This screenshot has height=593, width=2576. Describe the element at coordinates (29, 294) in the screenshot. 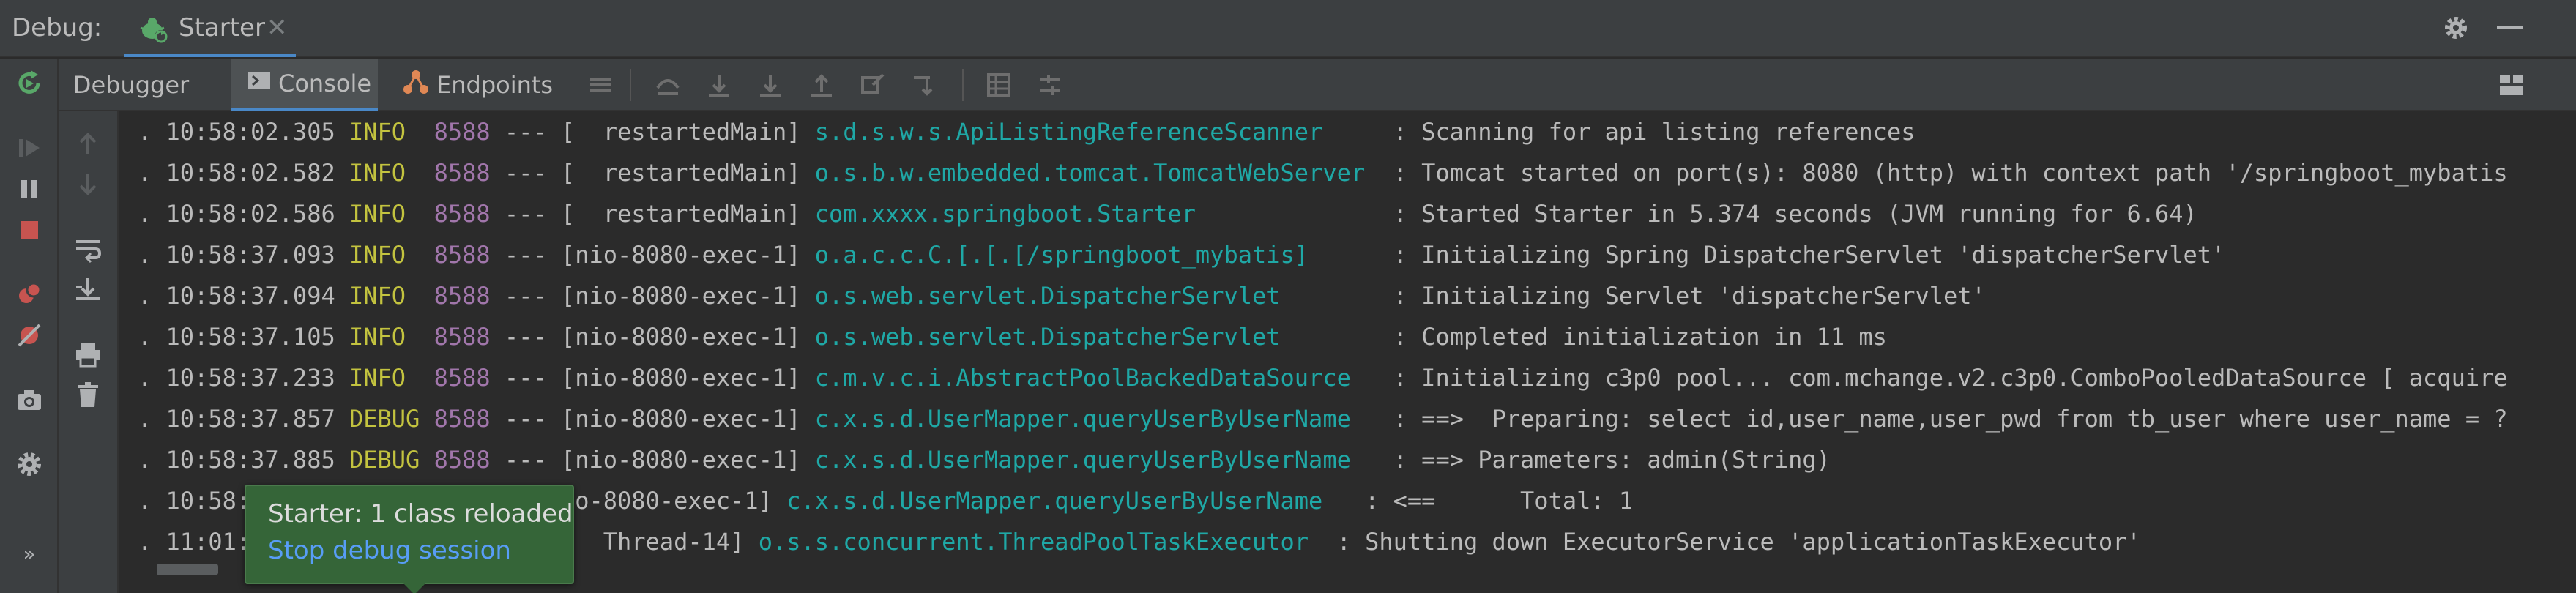

I see `view-breakpoints-icon` at that location.